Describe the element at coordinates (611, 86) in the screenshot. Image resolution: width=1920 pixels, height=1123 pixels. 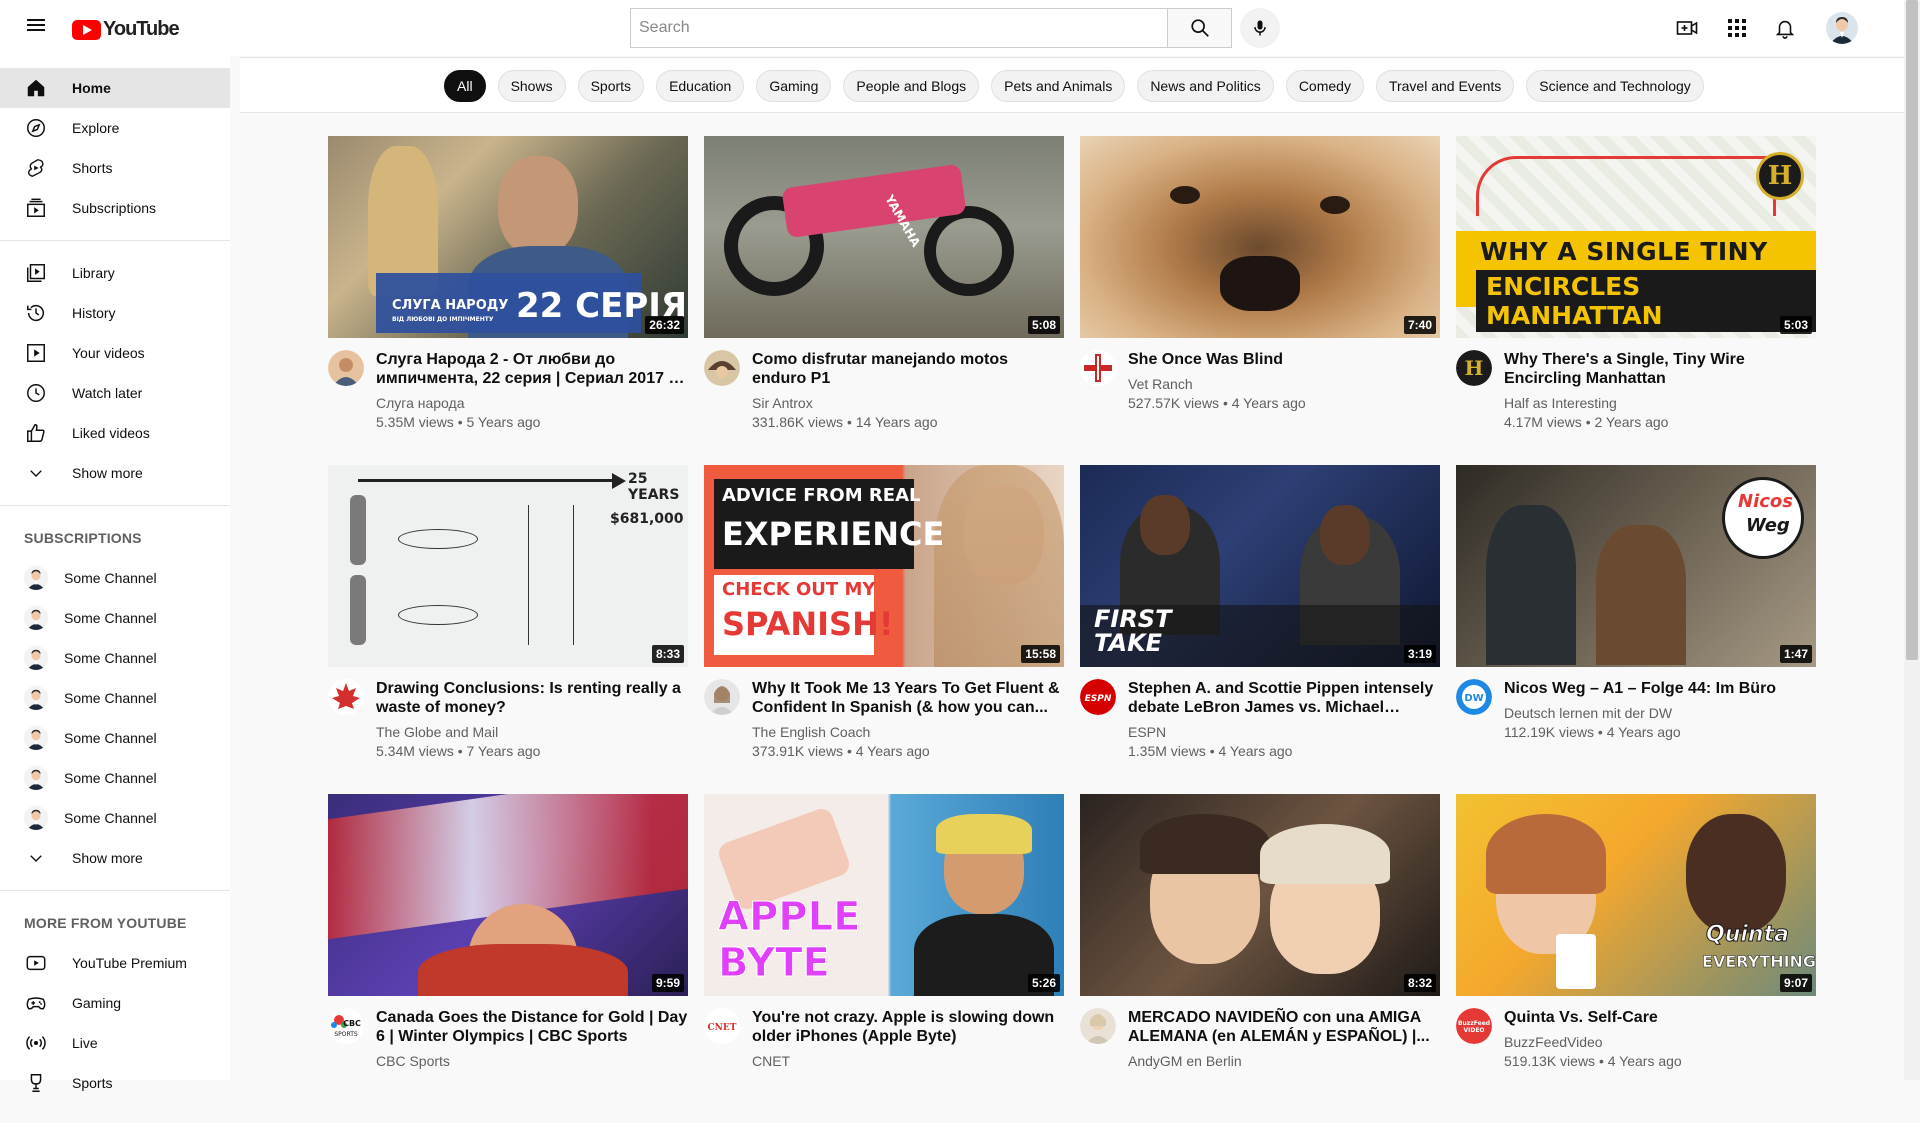
I see `chip-sports: Sports` at that location.